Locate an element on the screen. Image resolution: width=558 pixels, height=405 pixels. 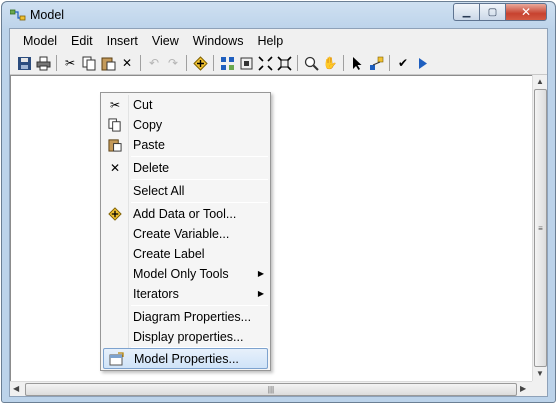
menu-model: Model is located at coordinates (40, 41).